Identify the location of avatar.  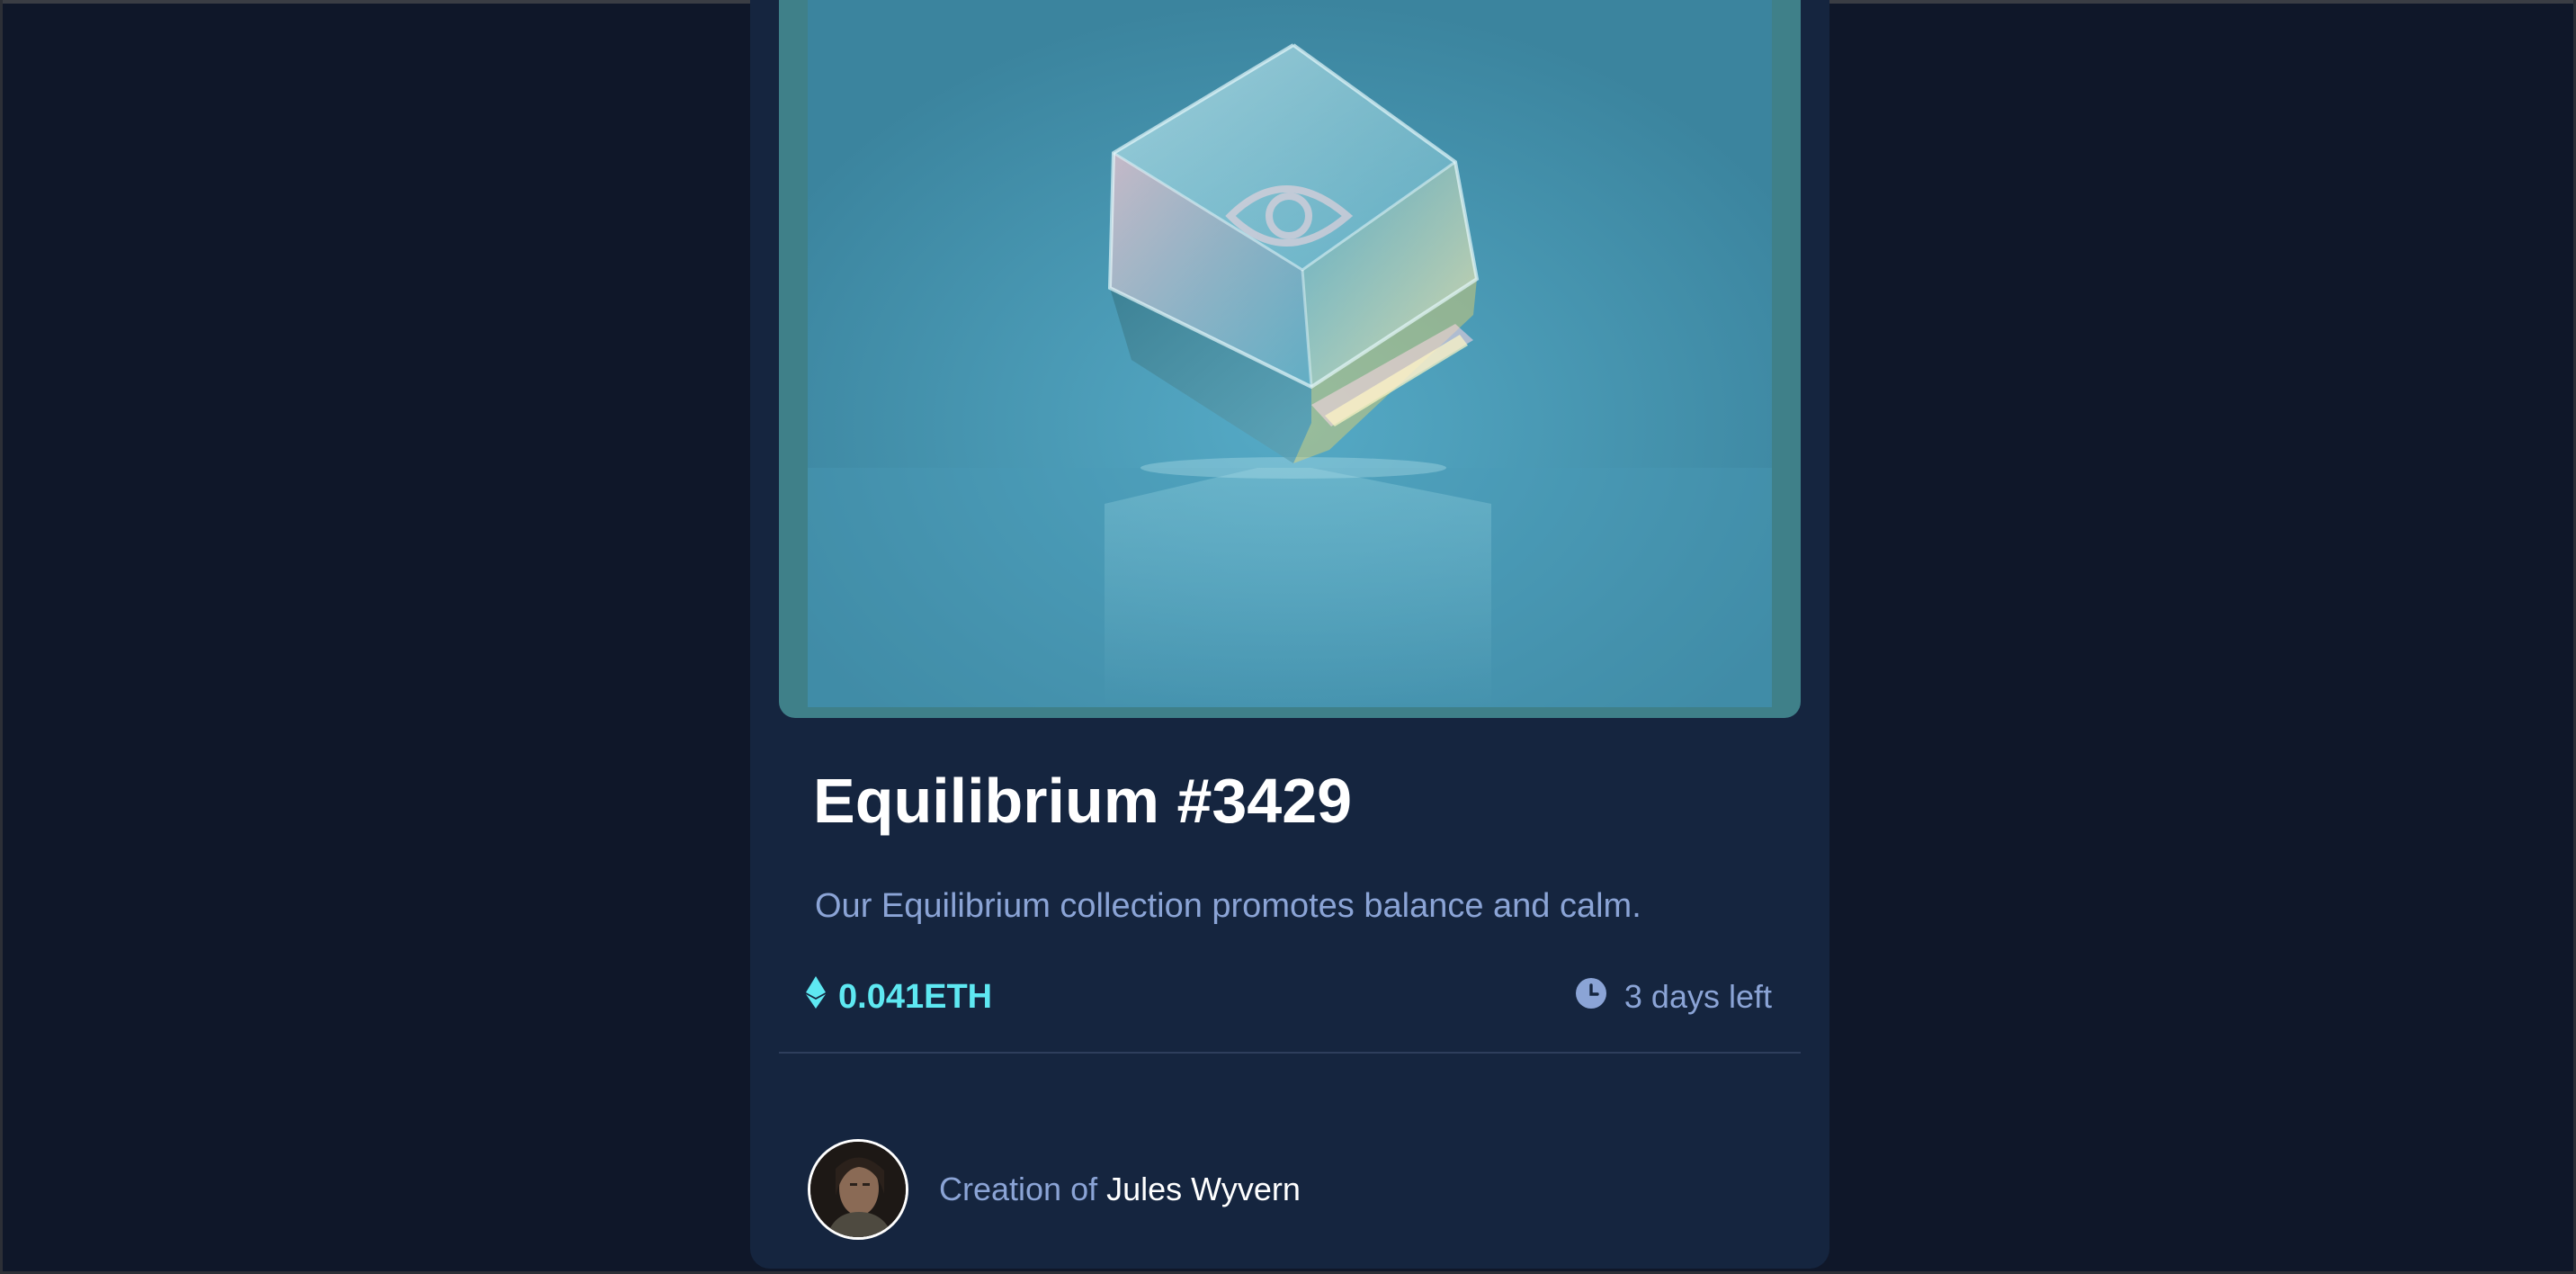
(858, 1189).